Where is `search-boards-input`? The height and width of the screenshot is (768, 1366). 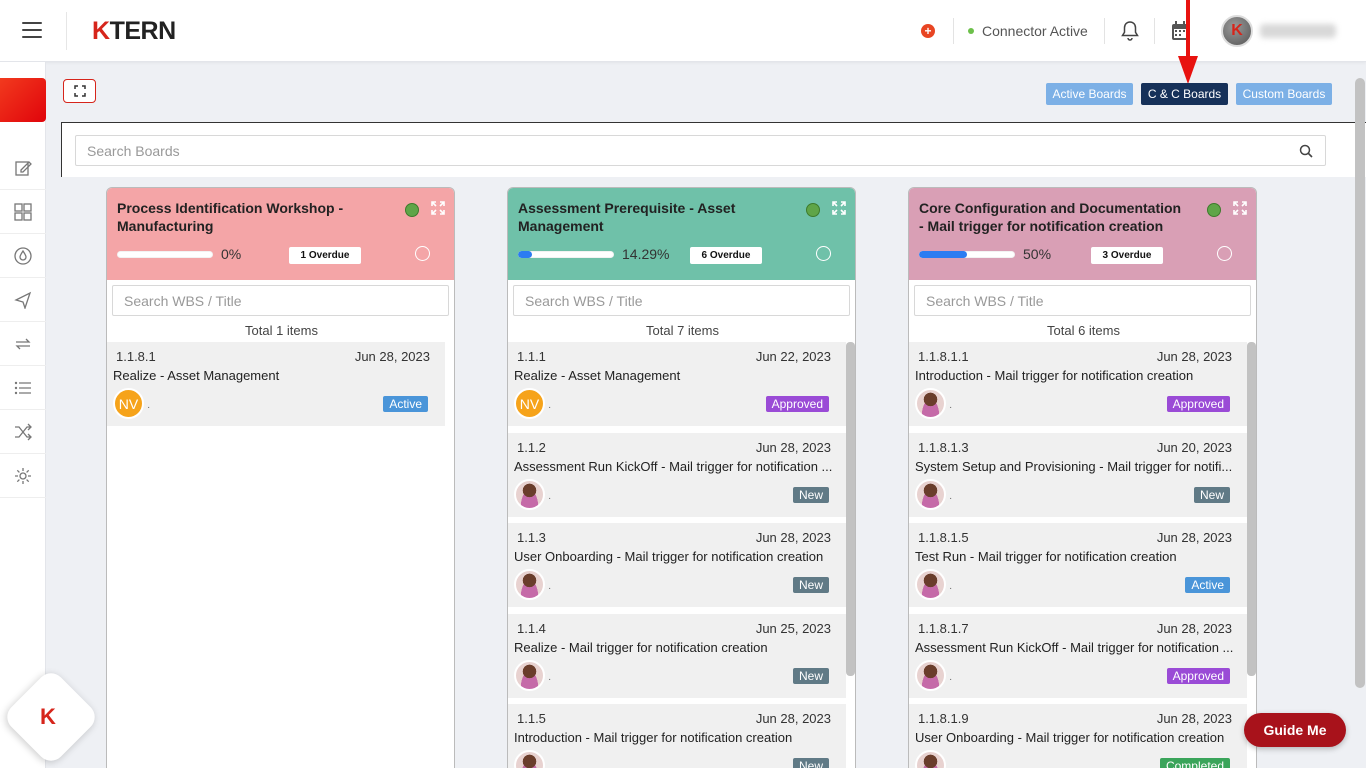 search-boards-input is located at coordinates (700, 150).